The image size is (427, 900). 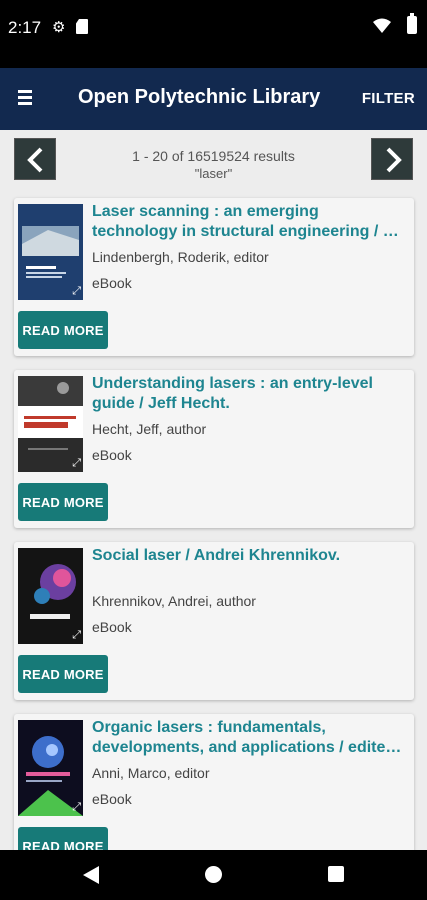 What do you see at coordinates (382, 28) in the screenshot?
I see `wifi-icon` at bounding box center [382, 28].